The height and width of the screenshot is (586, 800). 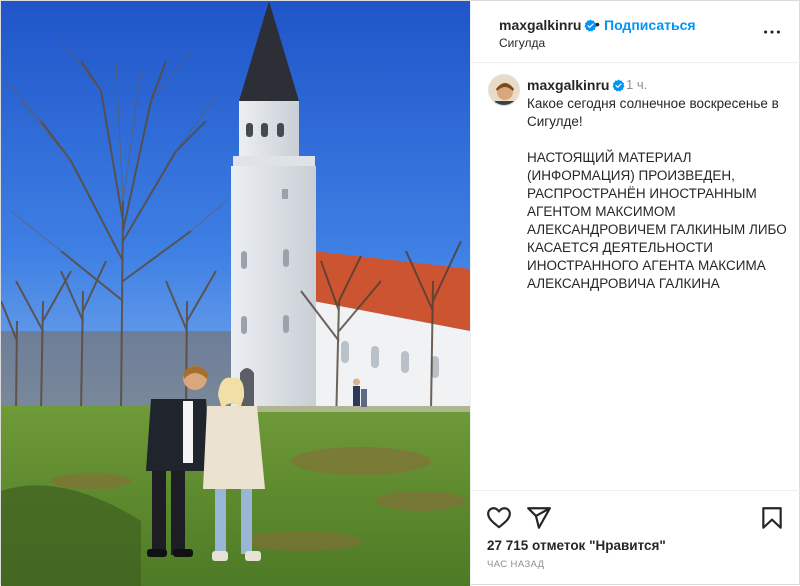 I want to click on paper-plane-icon, so click(x=539, y=518).